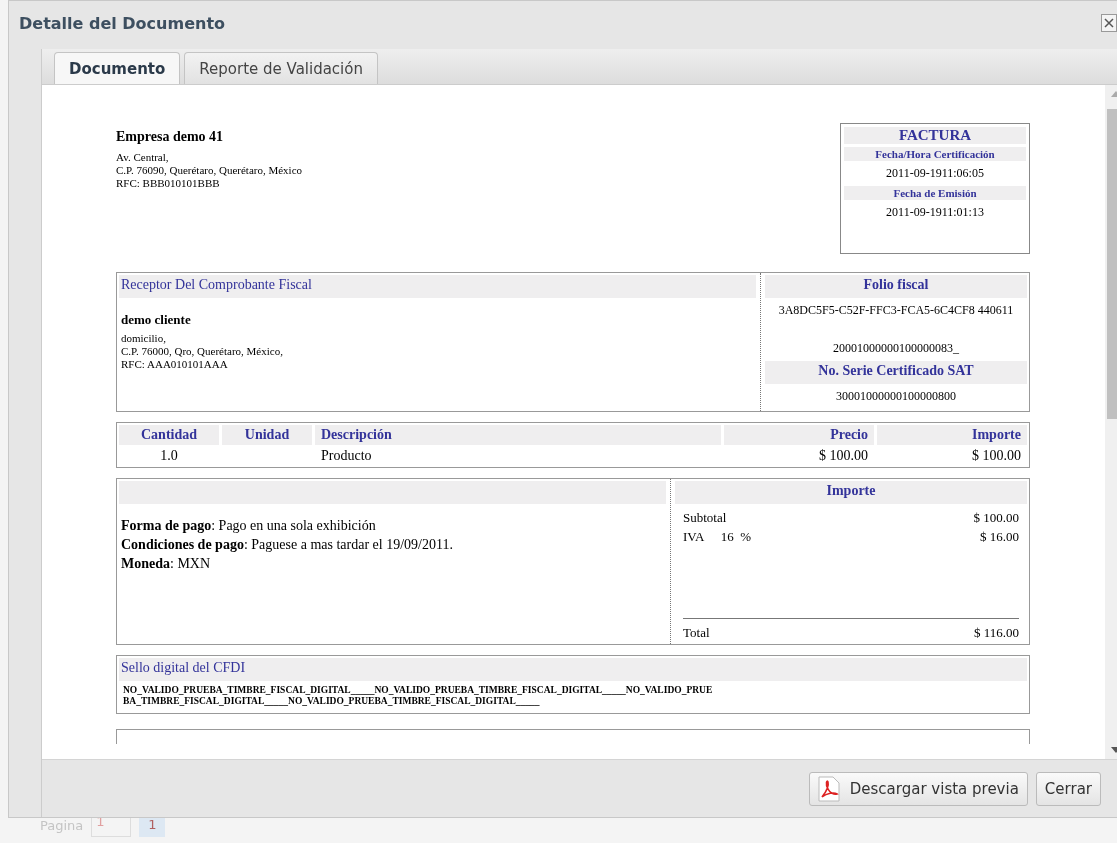 The image size is (1117, 843). Describe the element at coordinates (697, 633) in the screenshot. I see `total-label: Total` at that location.